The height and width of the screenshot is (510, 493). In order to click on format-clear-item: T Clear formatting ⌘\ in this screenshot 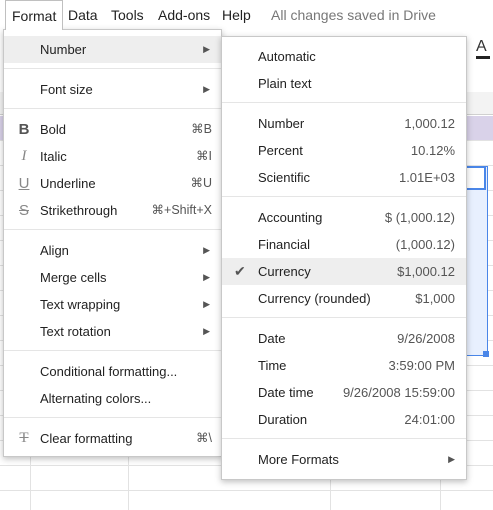, I will do `click(112, 438)`.